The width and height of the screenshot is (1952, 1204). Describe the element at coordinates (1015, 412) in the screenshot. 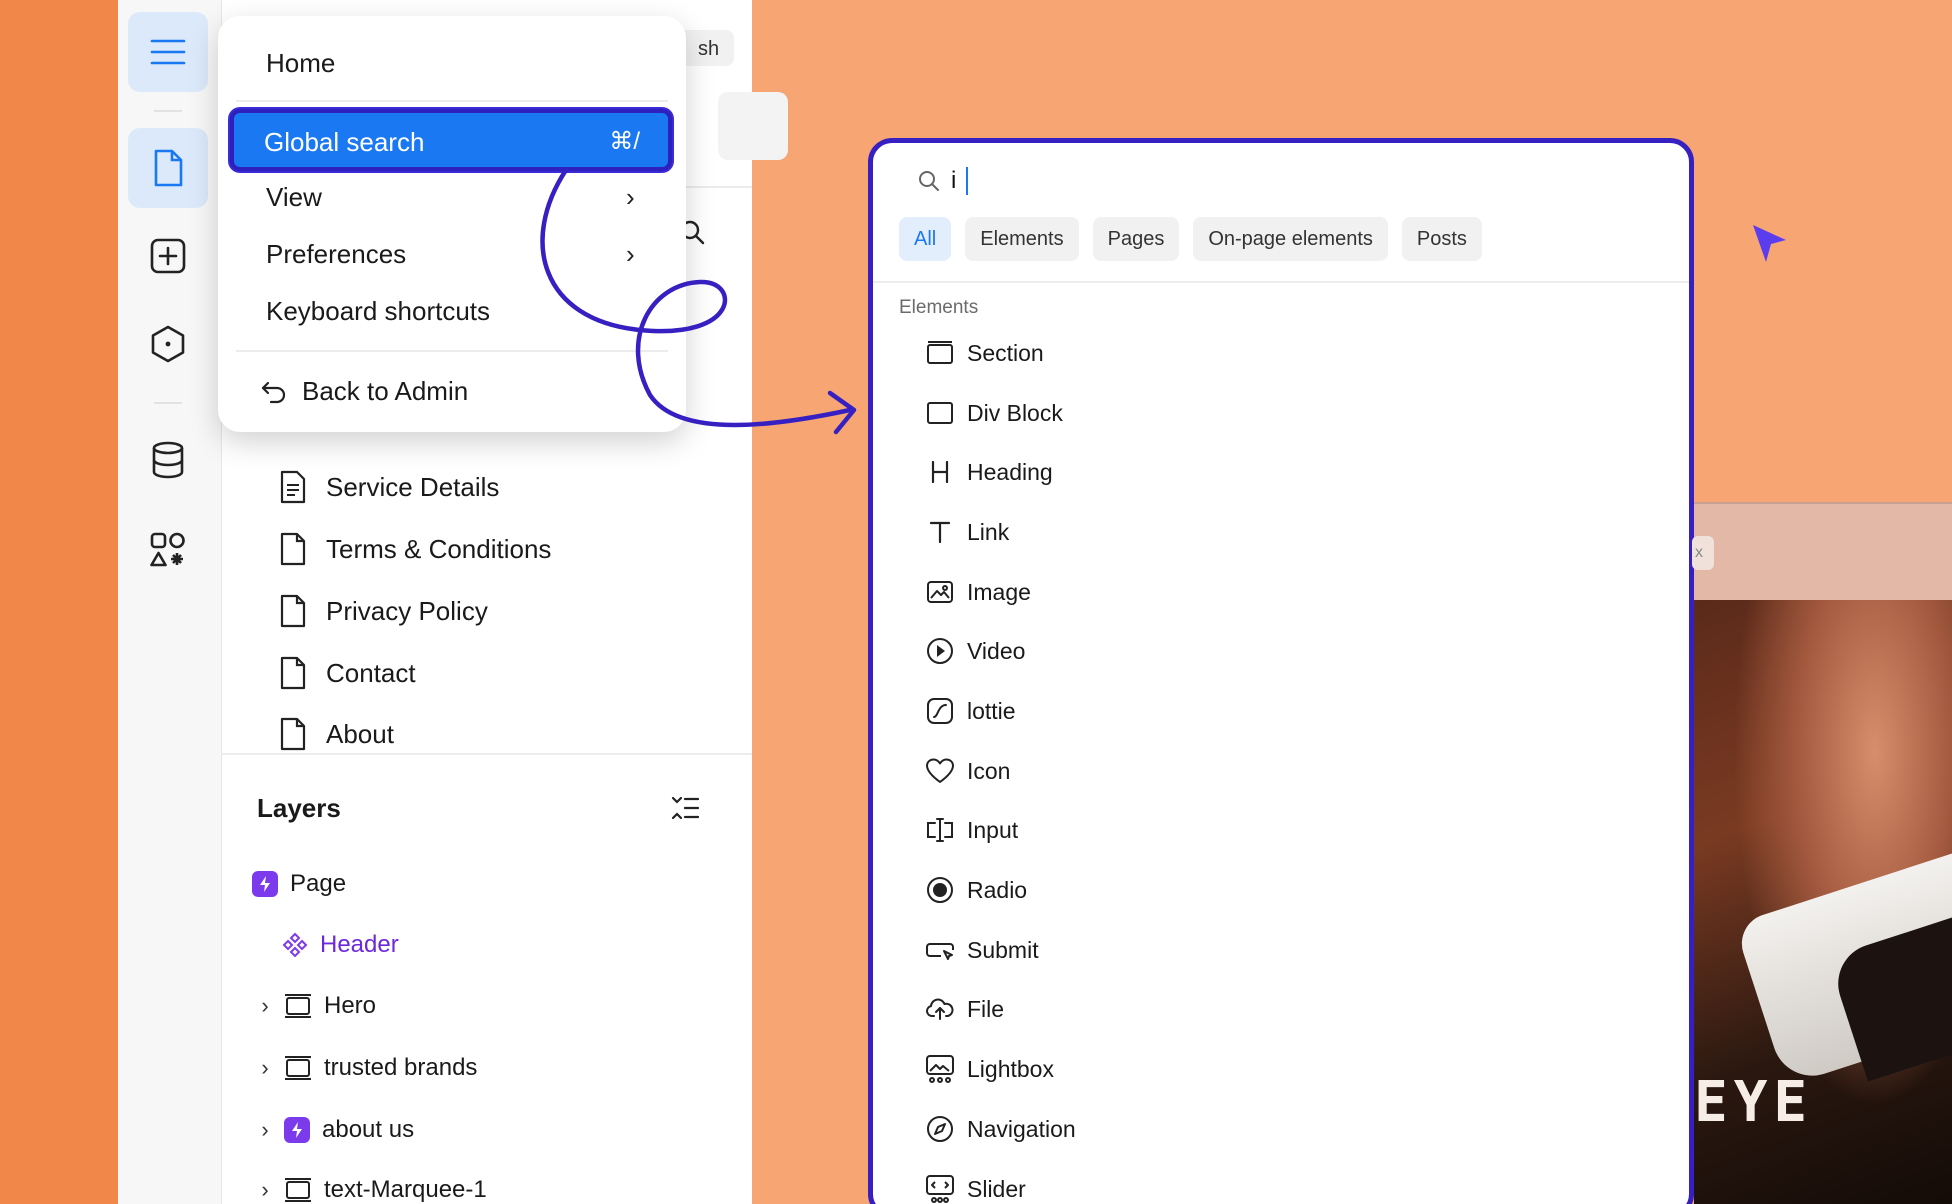

I see `result-label: Div Block` at that location.